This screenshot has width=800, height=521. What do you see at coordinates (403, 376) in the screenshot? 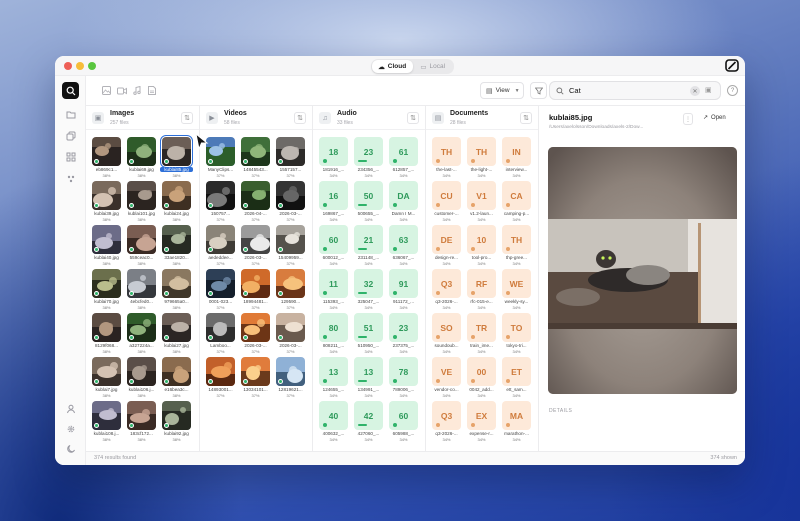
I see `audio-tile: 78 789006_... 34%` at bounding box center [403, 376].